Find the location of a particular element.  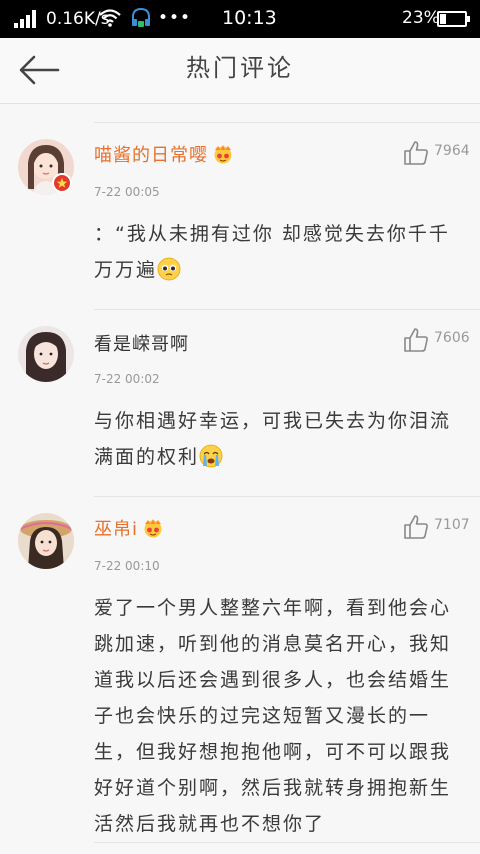

username-text: 喵酱的日常嘤 is located at coordinates (151, 155).